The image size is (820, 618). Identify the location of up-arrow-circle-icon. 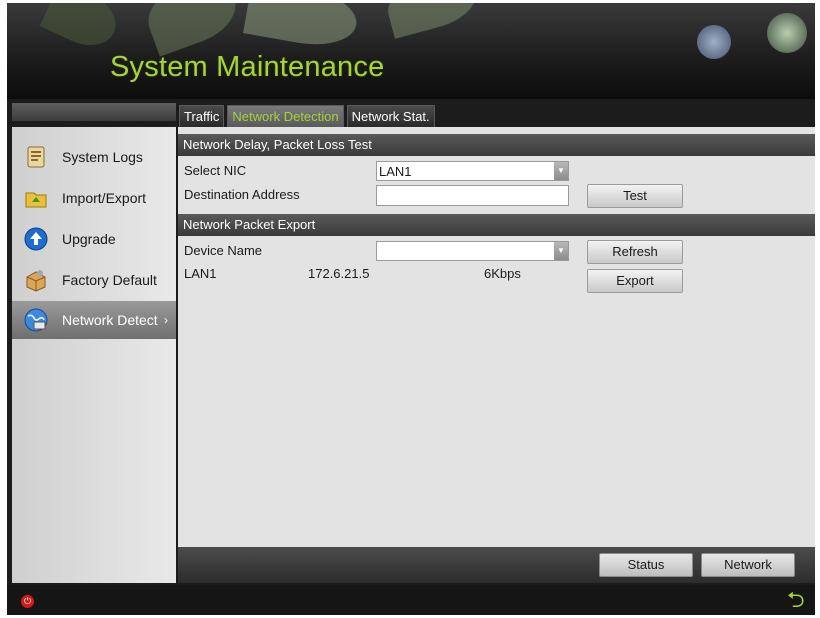
(36, 239).